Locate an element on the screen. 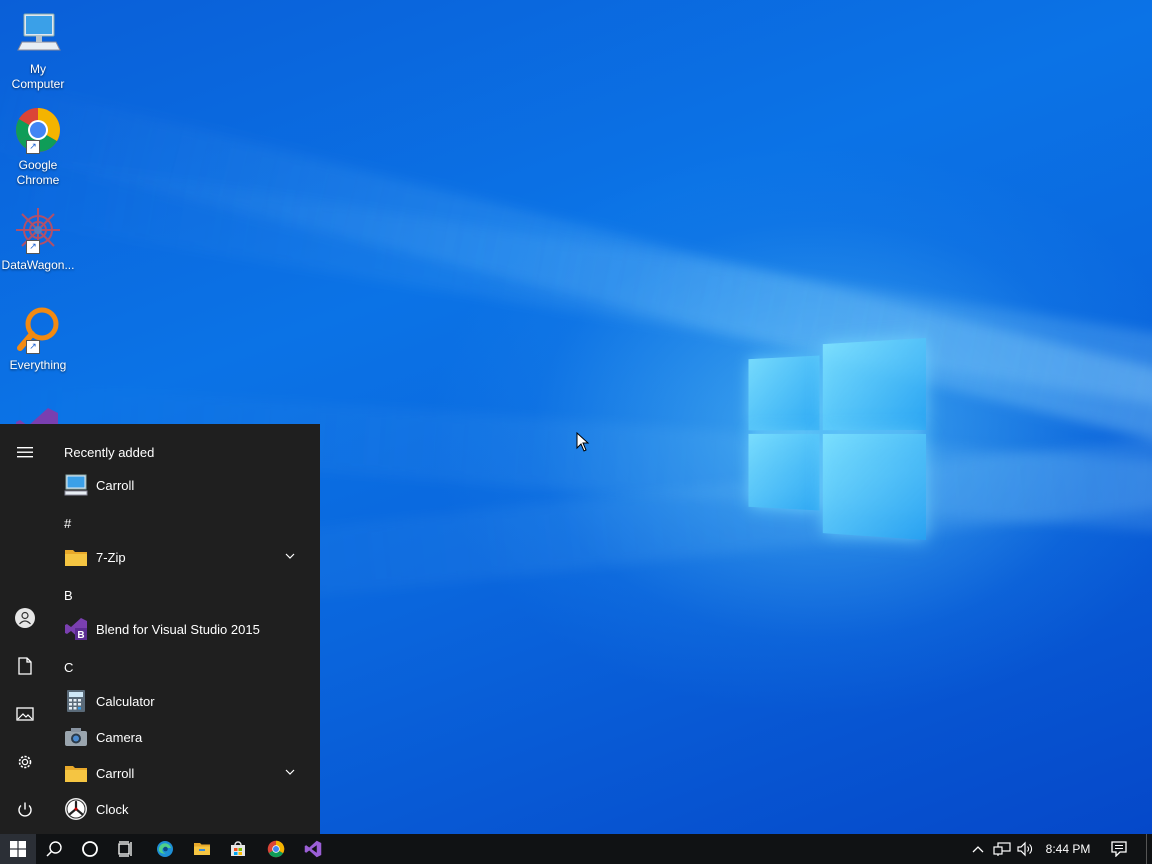  gear-icon is located at coordinates (25, 762).